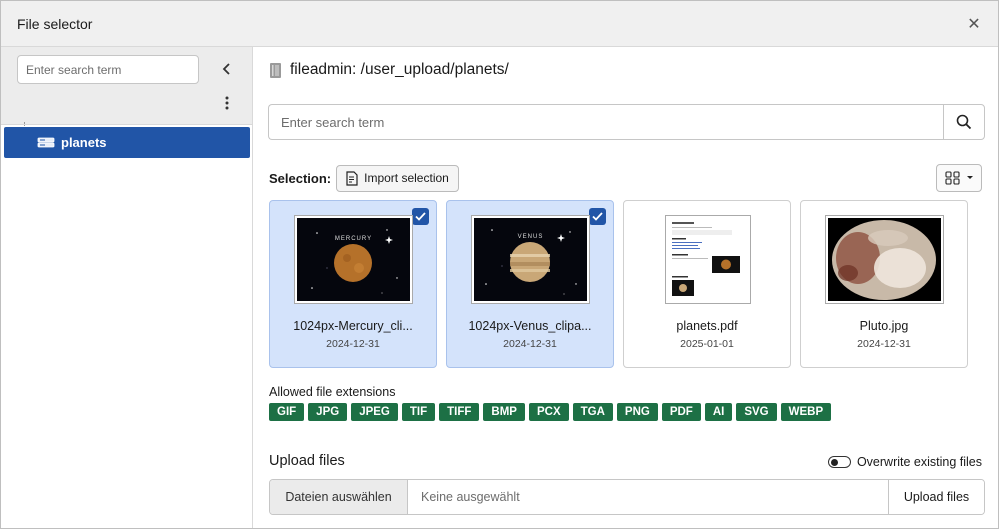  Describe the element at coordinates (126, 86) in the screenshot. I see `tree-toolbar` at that location.